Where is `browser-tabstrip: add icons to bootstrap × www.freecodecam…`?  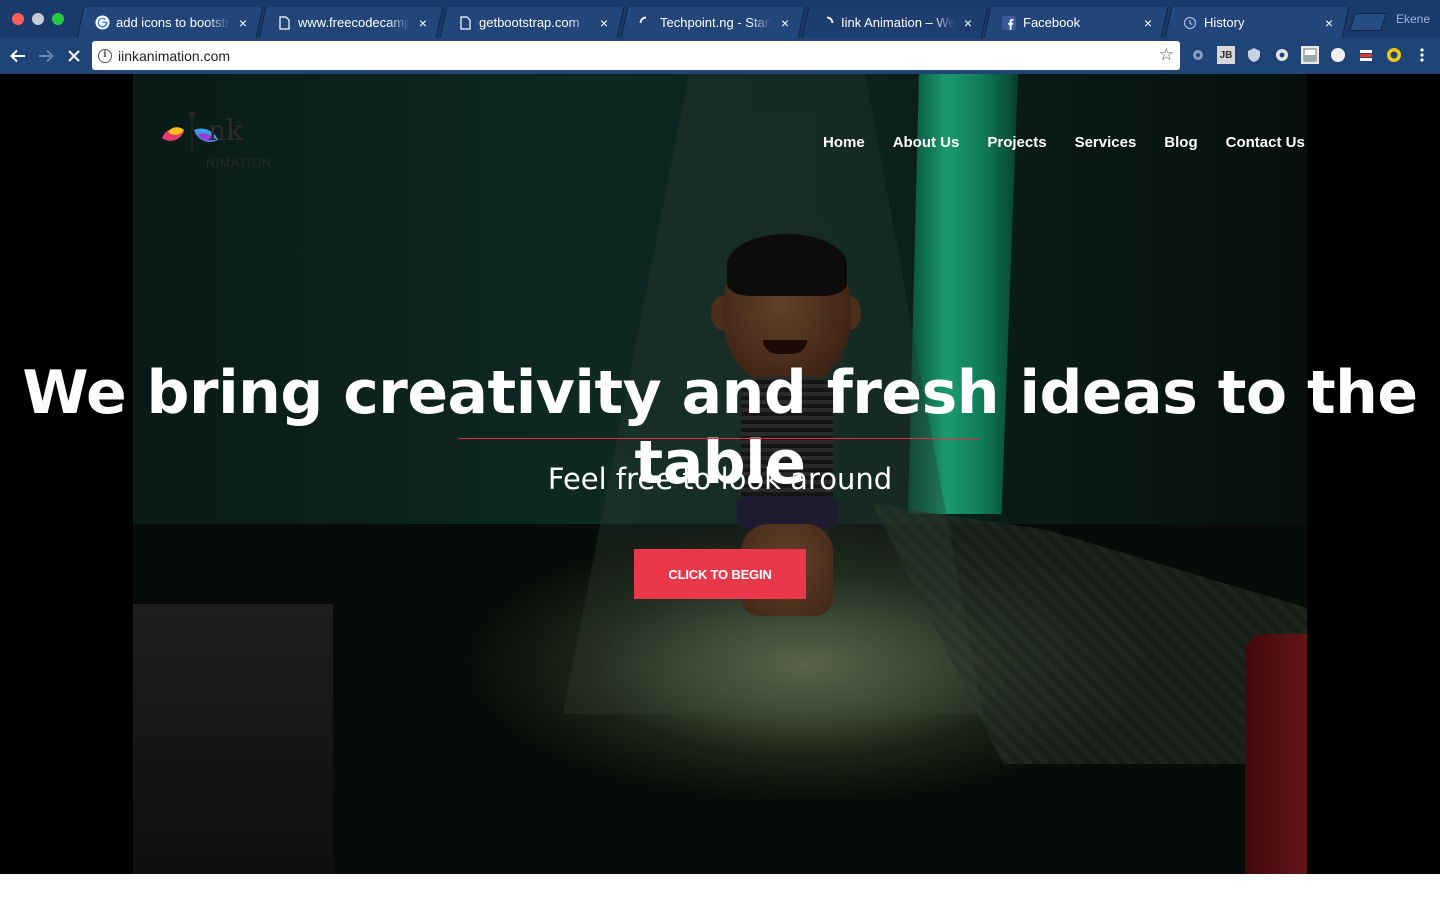
browser-tabstrip: add icons to bootstrap × www.freecodecam… is located at coordinates (720, 19).